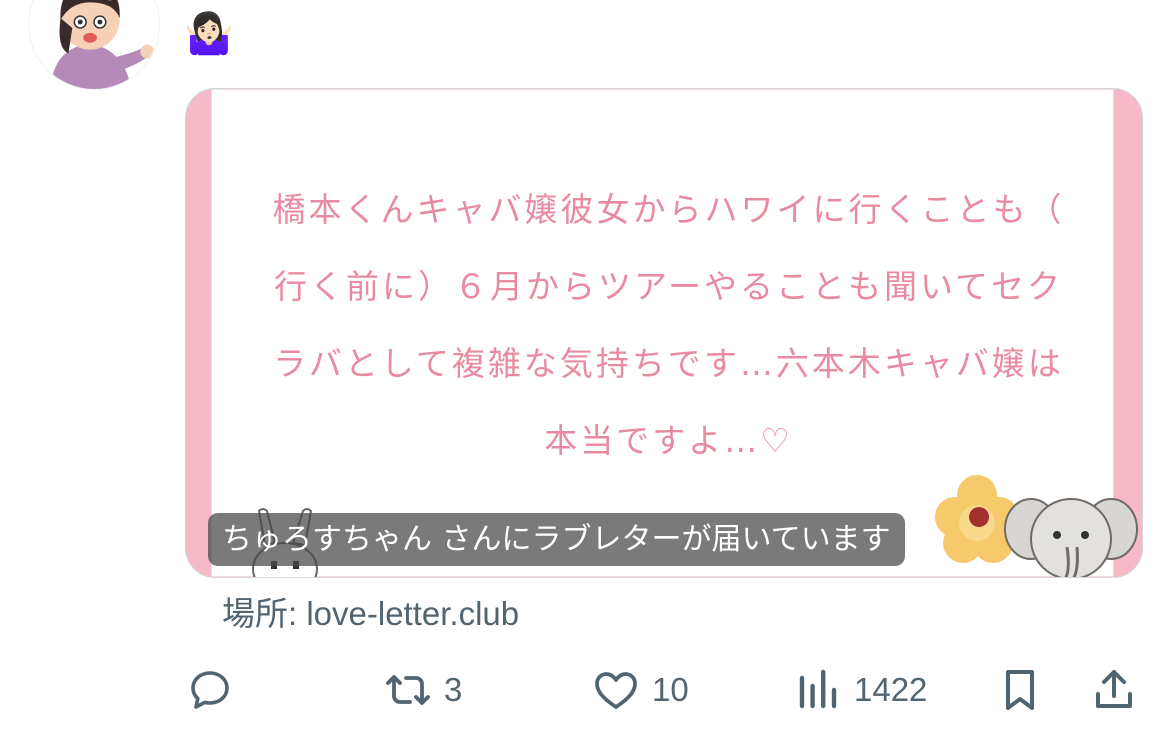 The height and width of the screenshot is (752, 1170). I want to click on share-icon, so click(1114, 689).